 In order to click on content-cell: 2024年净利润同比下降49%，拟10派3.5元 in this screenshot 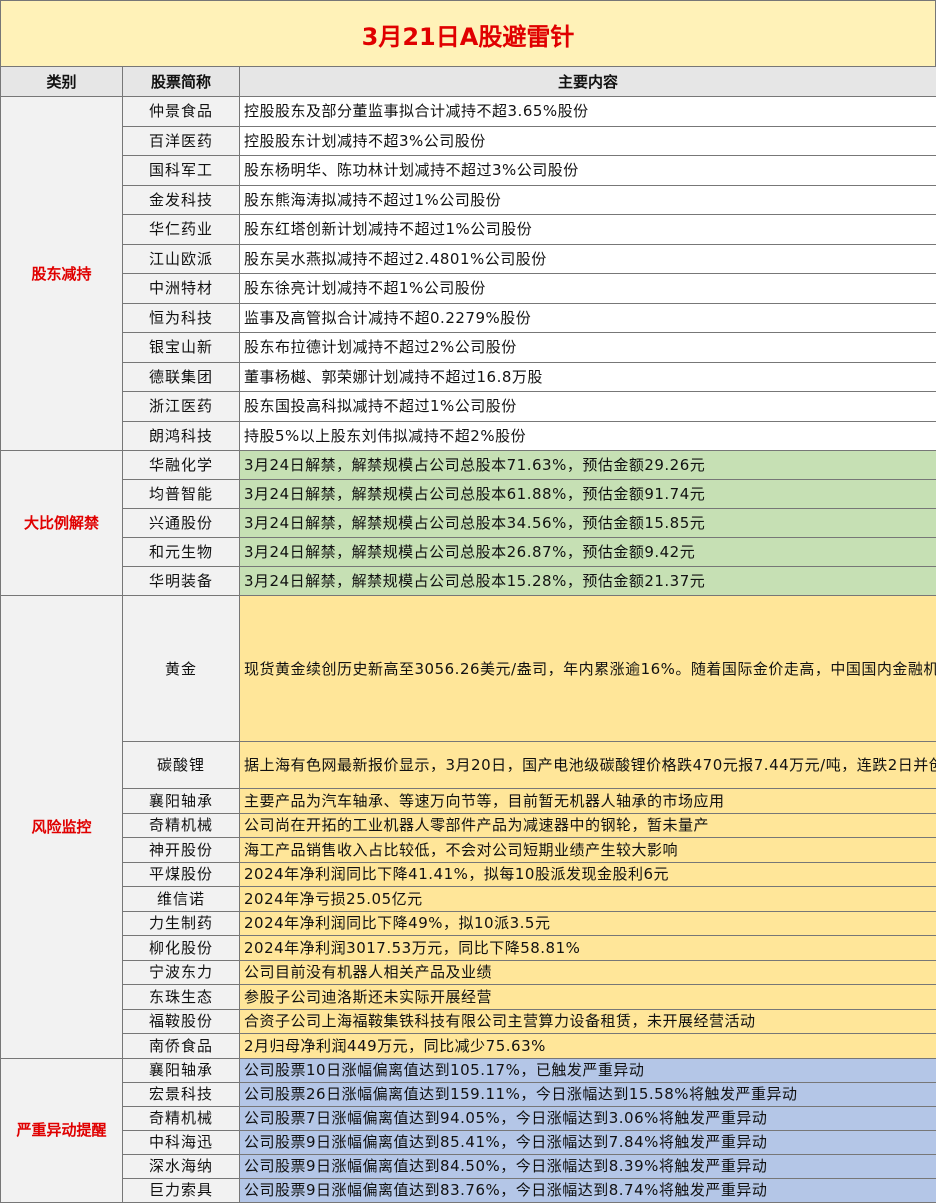, I will do `click(588, 923)`.